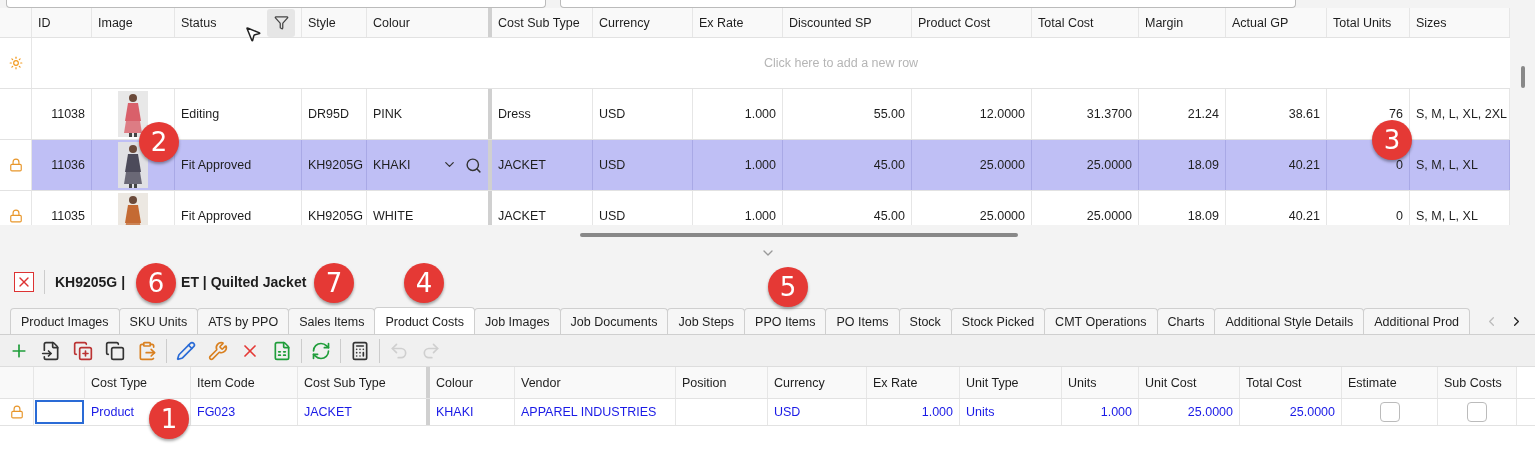 Image resolution: width=1535 pixels, height=452 pixels. Describe the element at coordinates (226, 382) in the screenshot. I see `column-header: Item Code` at that location.